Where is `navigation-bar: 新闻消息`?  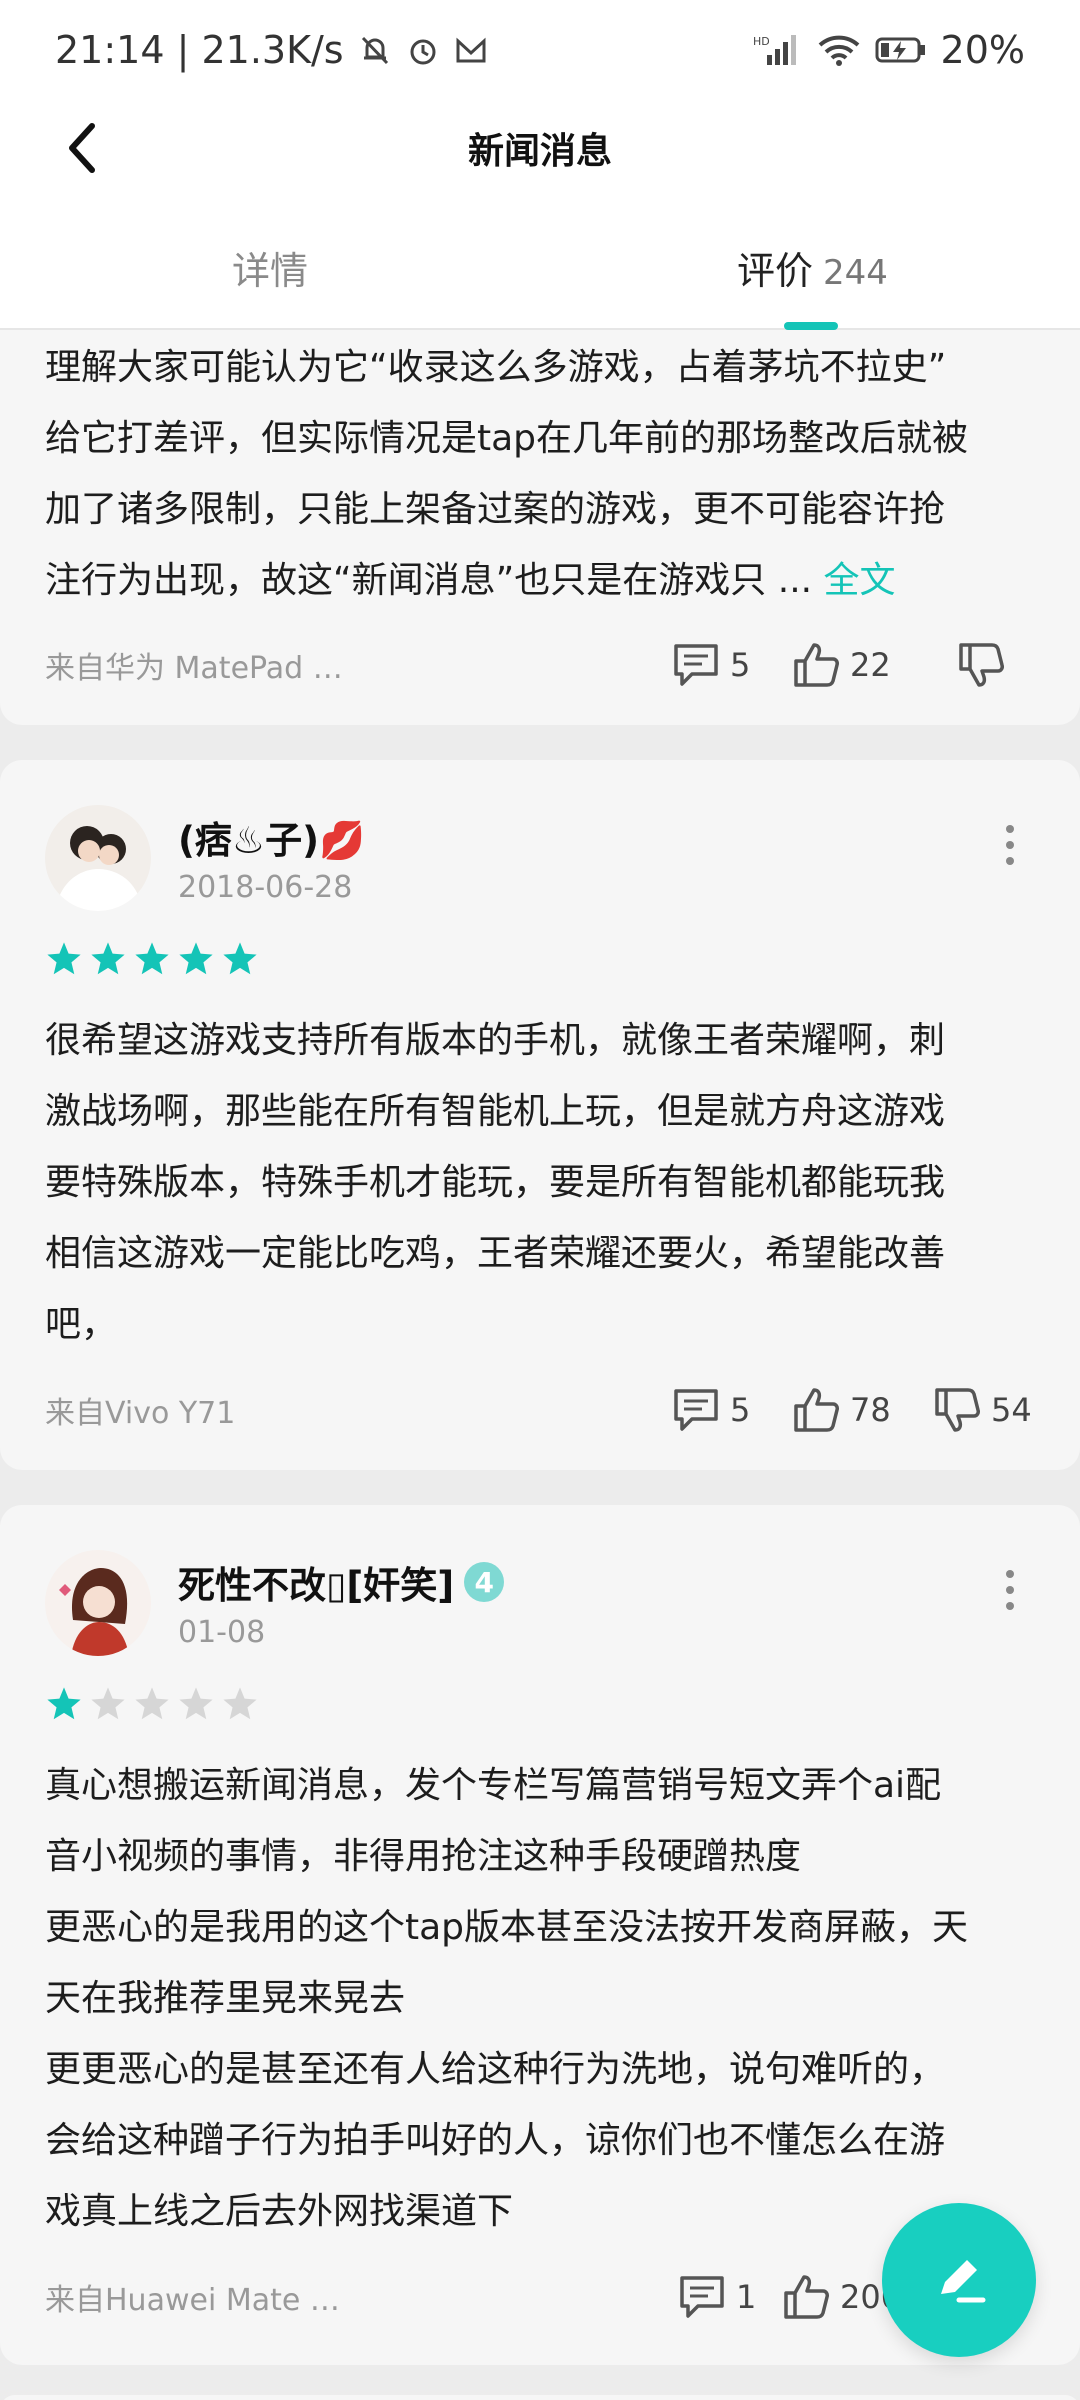 navigation-bar: 新闻消息 is located at coordinates (540, 147).